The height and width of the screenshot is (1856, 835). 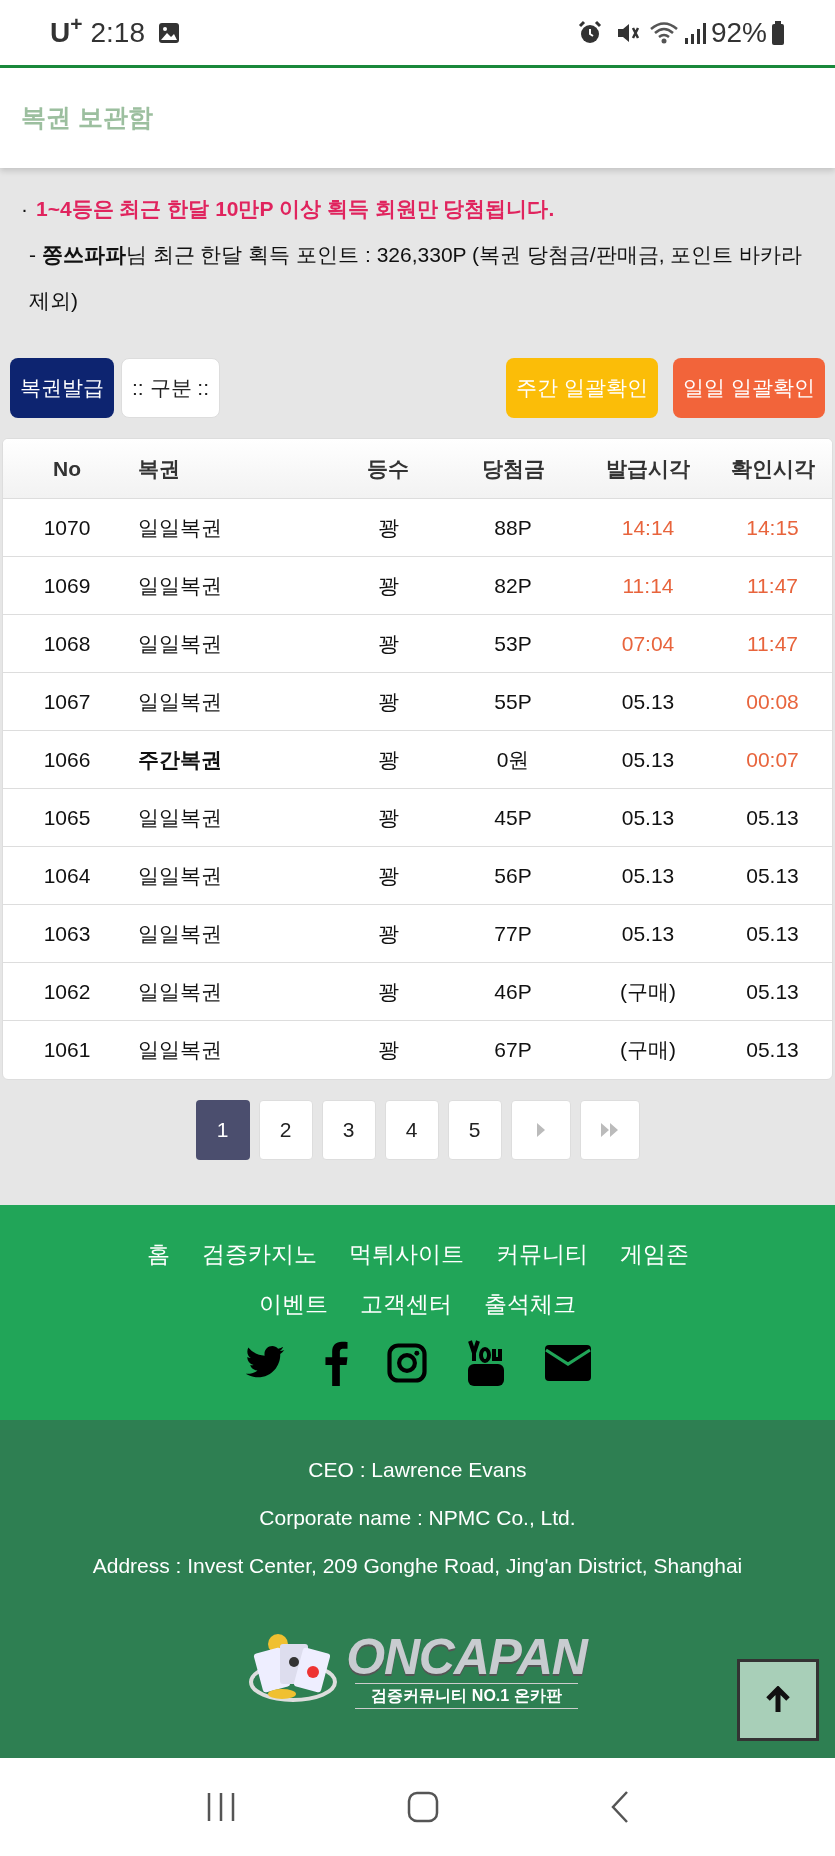 What do you see at coordinates (293, 1304) in the screenshot?
I see `footer-link: 이벤트` at bounding box center [293, 1304].